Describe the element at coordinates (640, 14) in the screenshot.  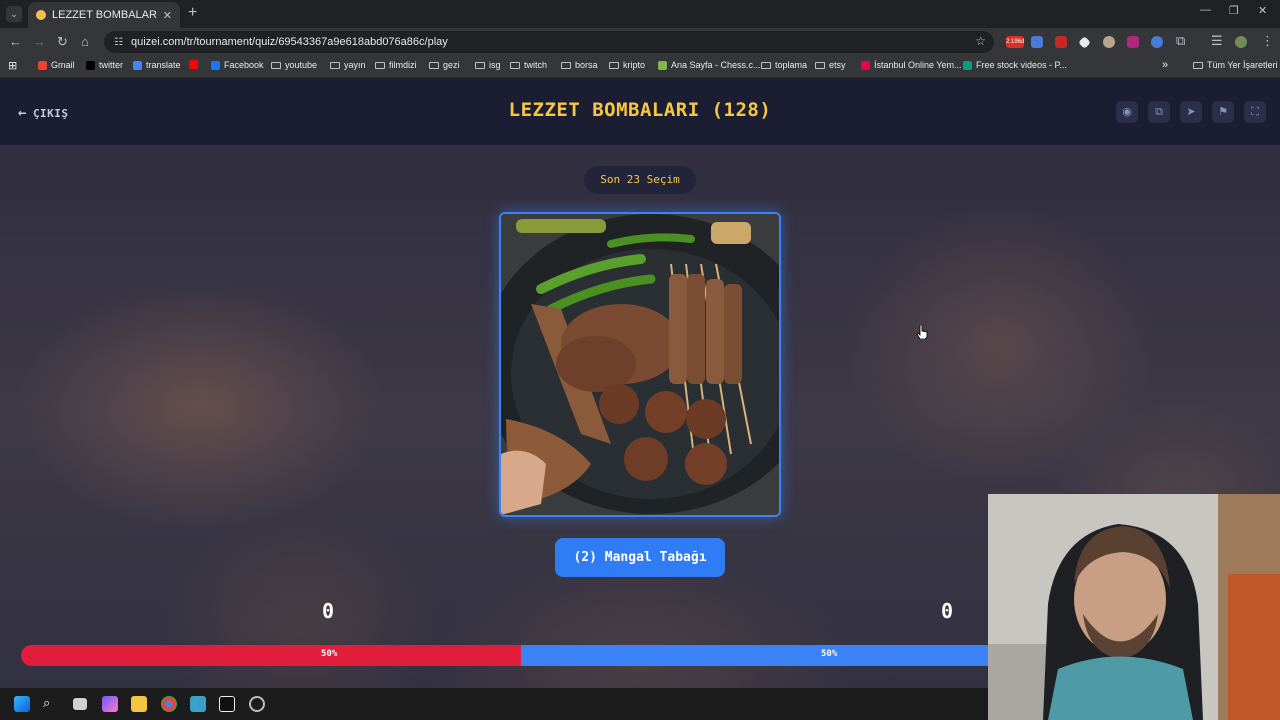
I see `tab-strip: ⌄ LEZZET BOMBALARI (128) - Tie ✕ + — ❐ ✕` at that location.